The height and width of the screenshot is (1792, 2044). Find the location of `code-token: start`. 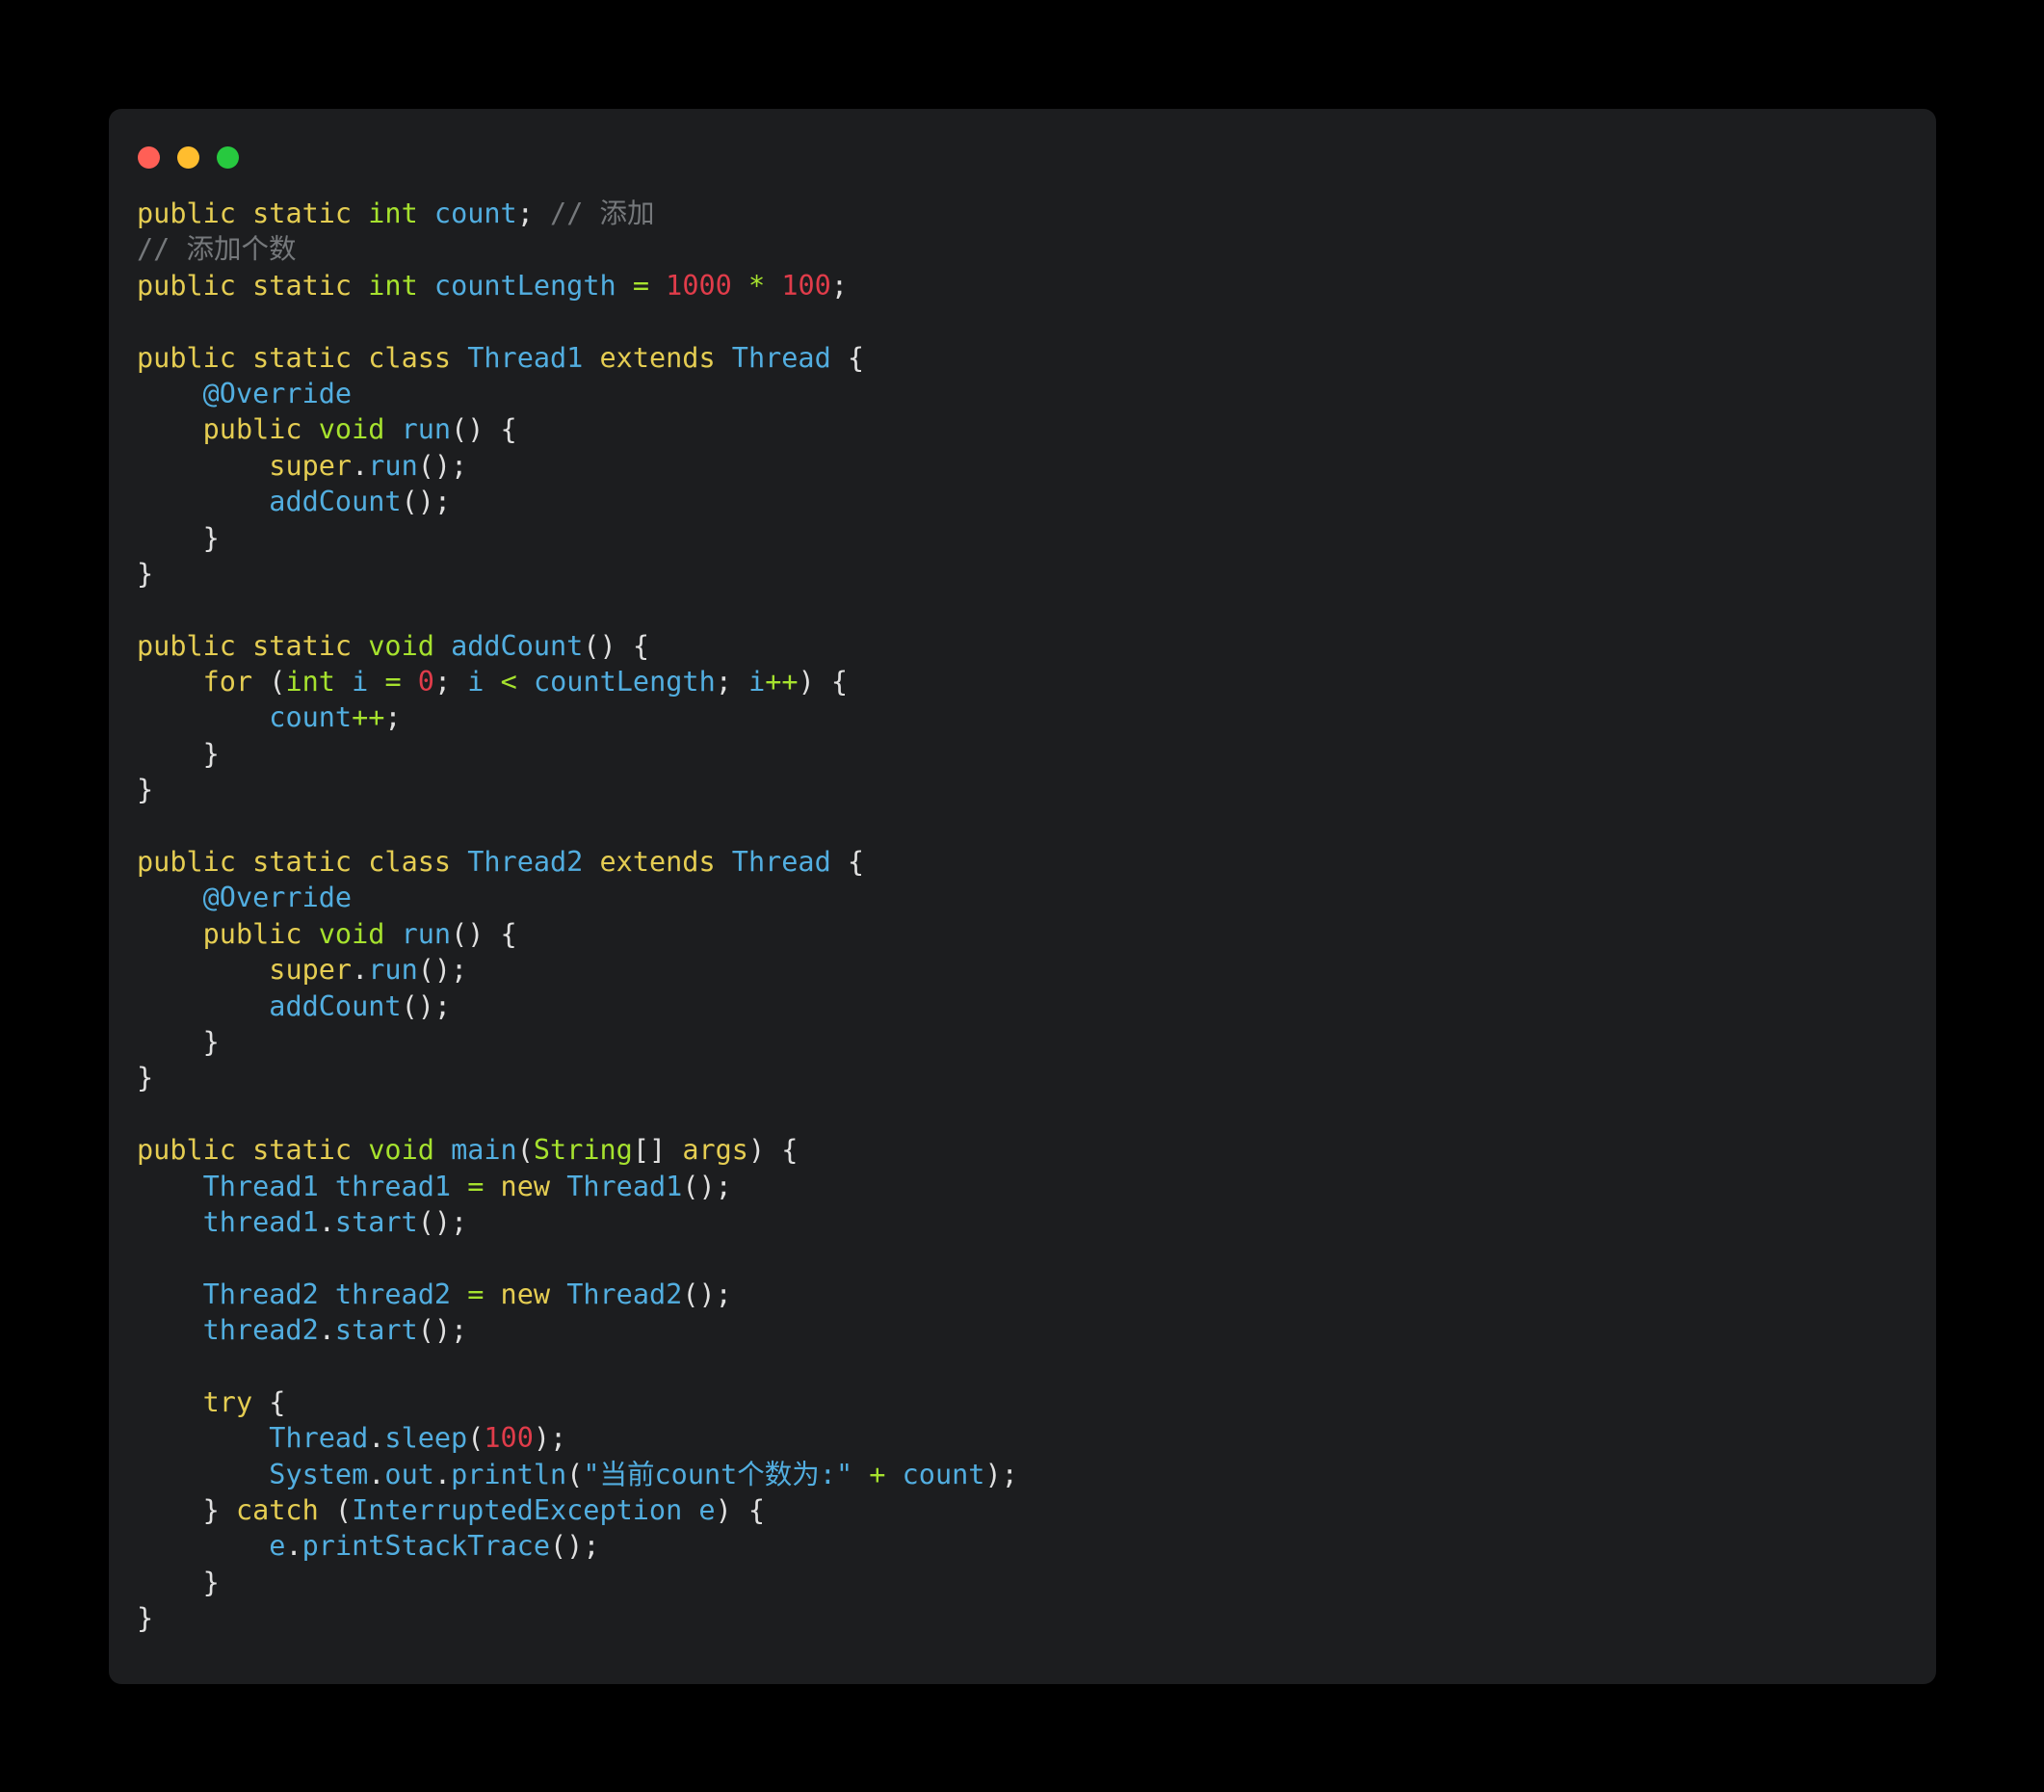

code-token: start is located at coordinates (376, 1221).